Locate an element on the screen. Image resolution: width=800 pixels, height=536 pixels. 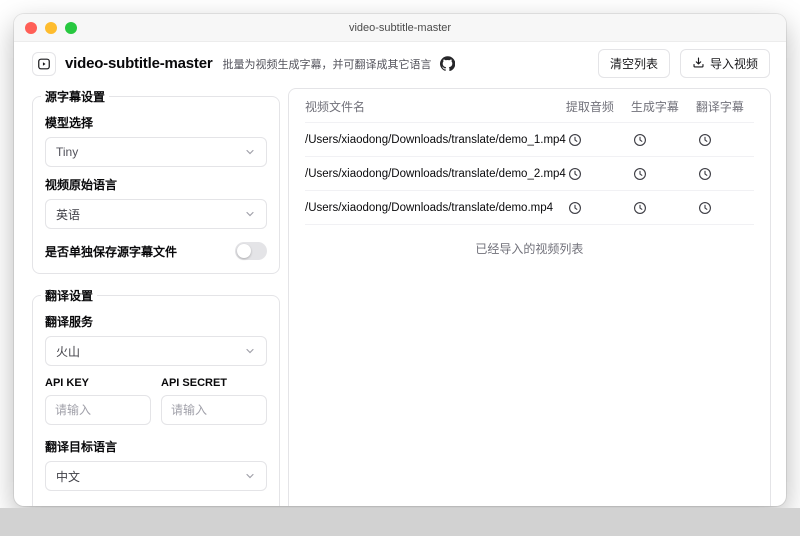
translation-settings-group: 翻译设置 翻译服务 火山 API KEY API SECRET 翻 is located at coordinates (156, 396).